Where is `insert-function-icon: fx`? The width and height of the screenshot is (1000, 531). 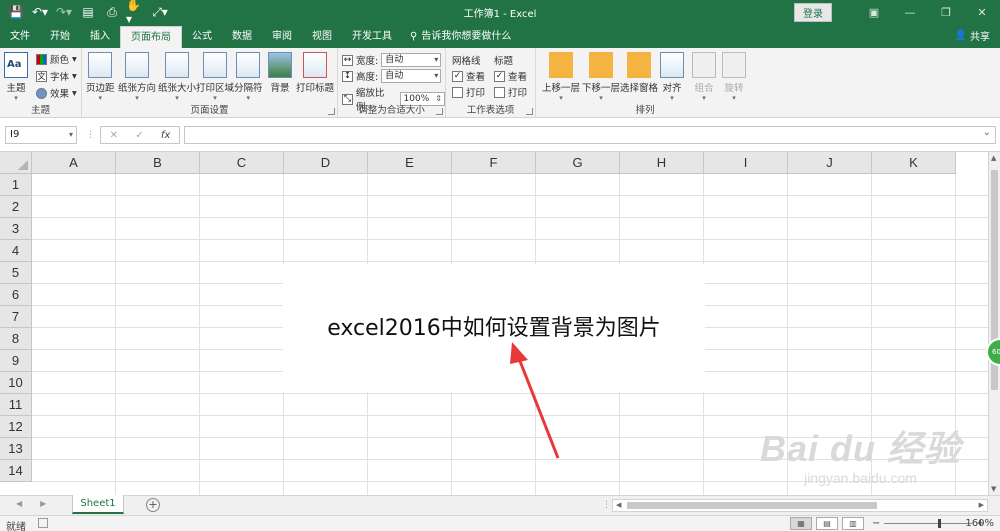
insert-function-icon: fx is located at coordinates (165, 135).